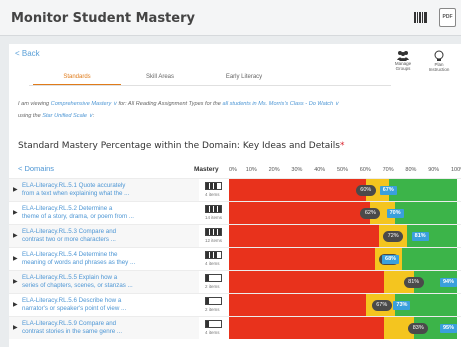 The width and height of the screenshot is (461, 347). What do you see at coordinates (77, 77) in the screenshot?
I see `tab-standards: Standards` at bounding box center [77, 77].